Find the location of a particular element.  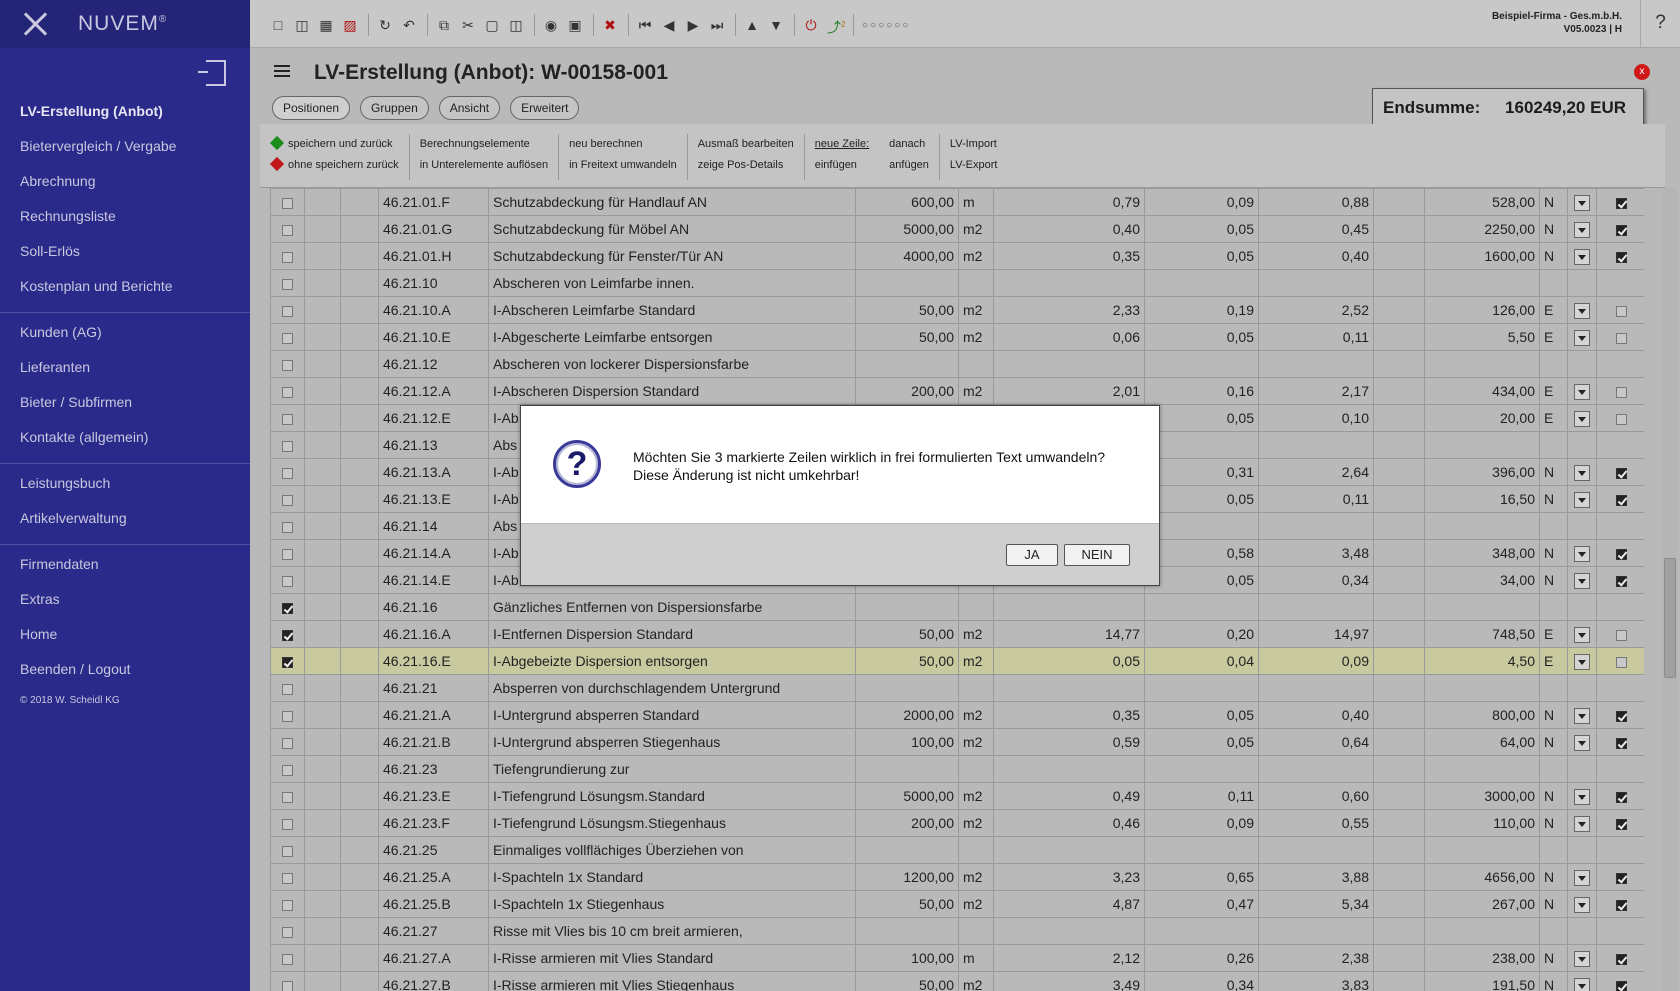

sidebar-item-kostenplan: Kostenplan und Berichte is located at coordinates (125, 290).